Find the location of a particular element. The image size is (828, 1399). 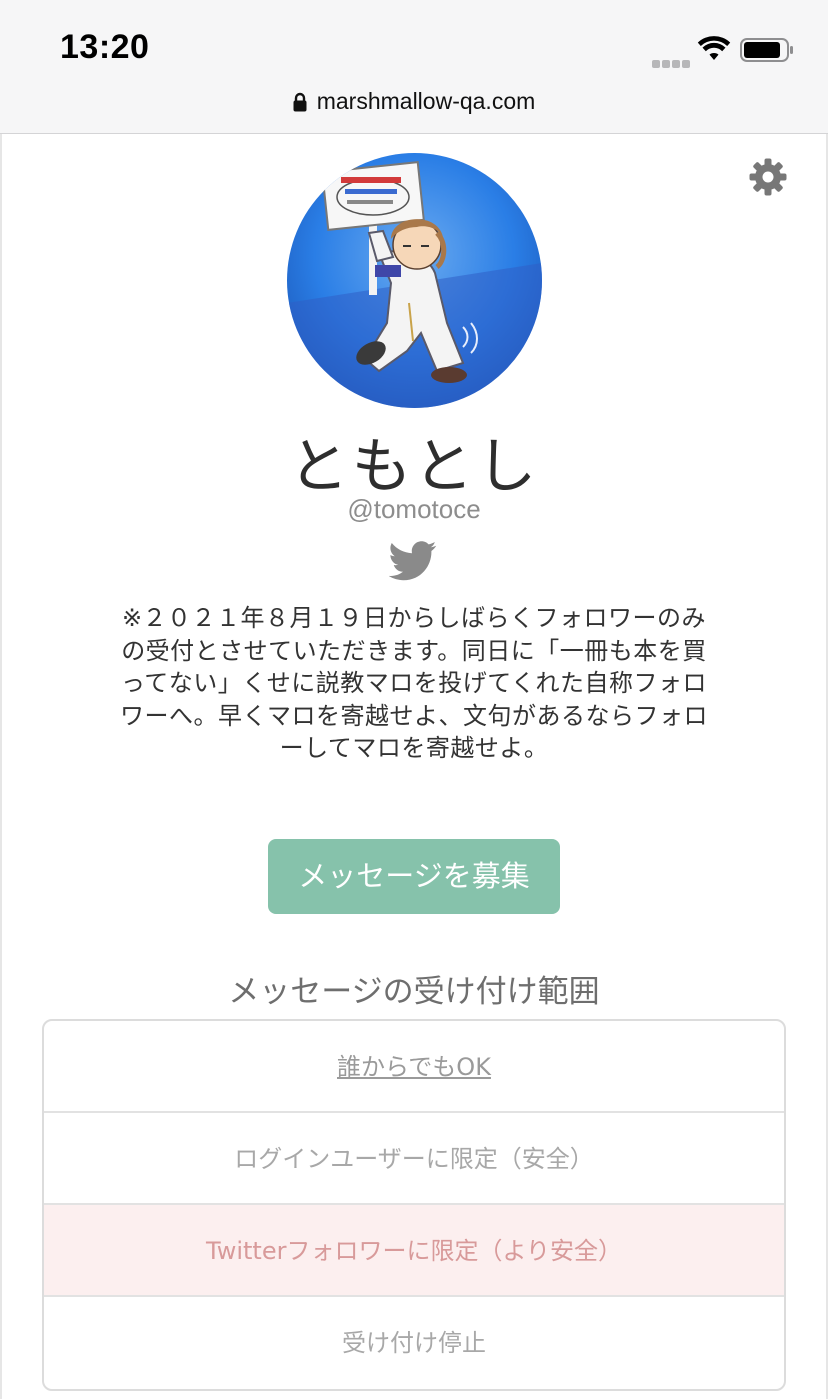

avatar is located at coordinates (414, 280).